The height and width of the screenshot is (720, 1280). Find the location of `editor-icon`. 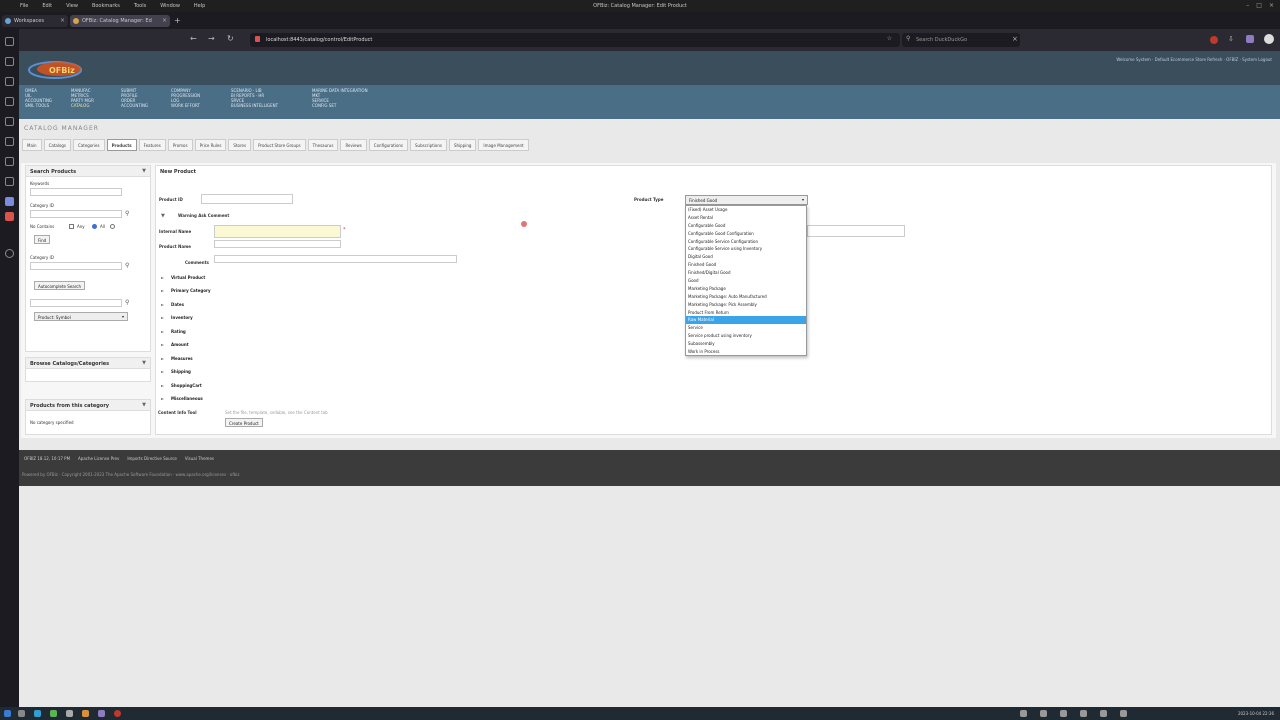

editor-icon is located at coordinates (53, 713).